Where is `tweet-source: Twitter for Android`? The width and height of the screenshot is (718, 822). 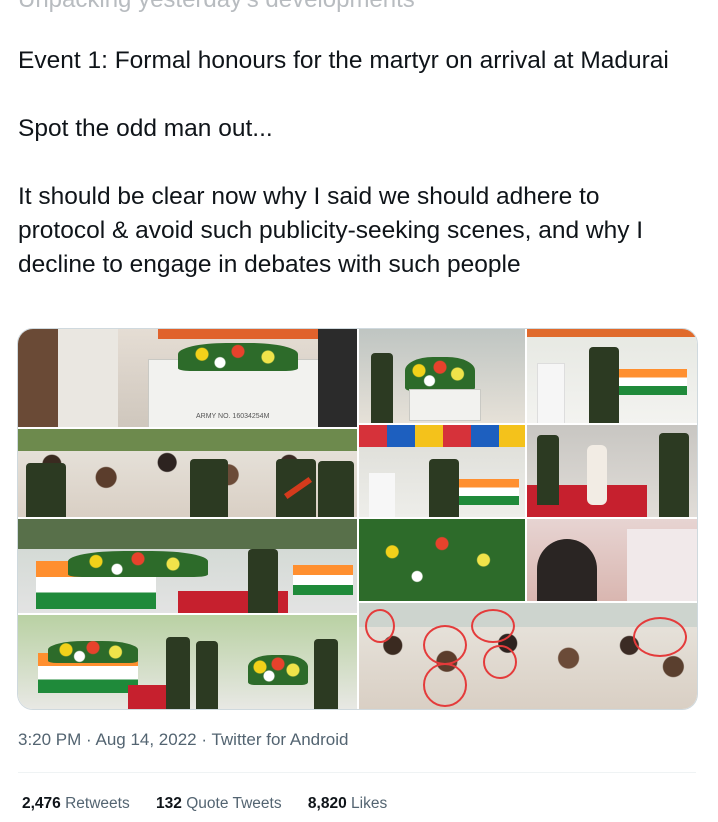 tweet-source: Twitter for Android is located at coordinates (279, 739).